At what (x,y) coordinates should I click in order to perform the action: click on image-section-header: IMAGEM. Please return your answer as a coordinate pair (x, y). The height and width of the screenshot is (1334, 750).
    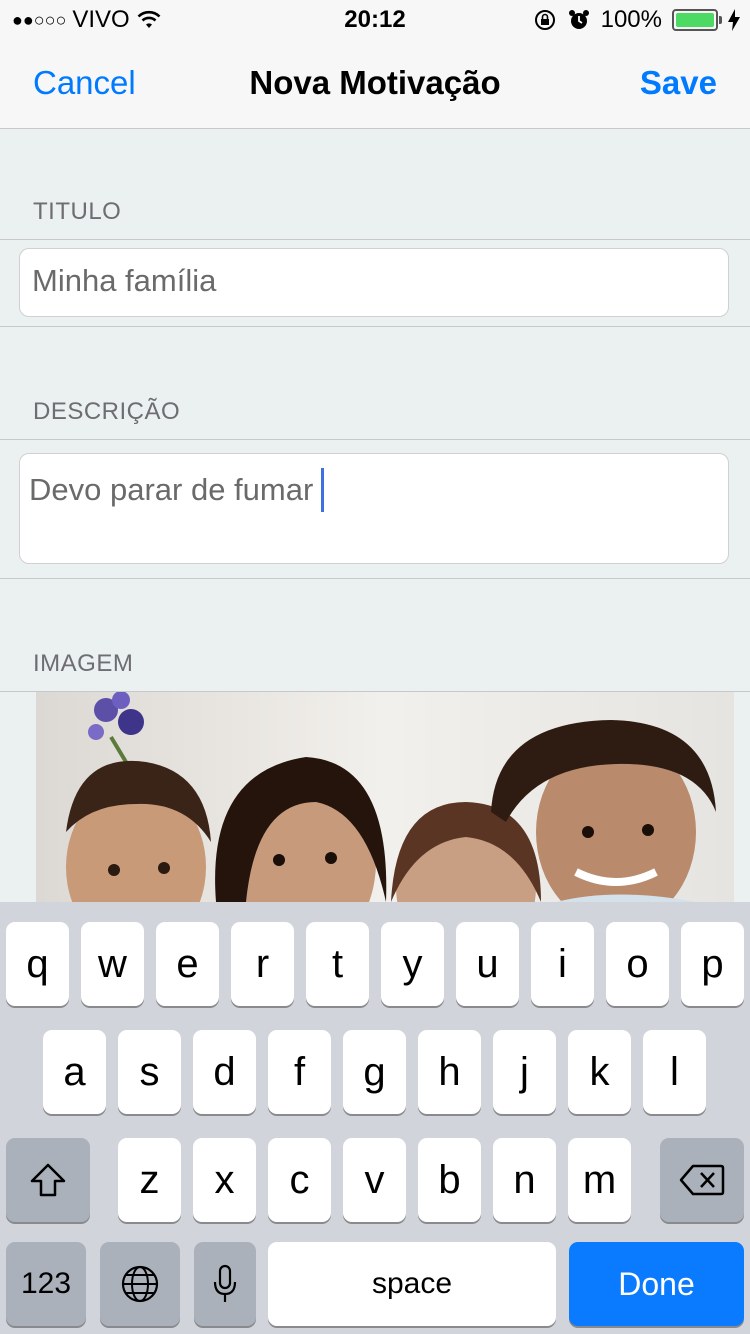
    Looking at the image, I should click on (83, 663).